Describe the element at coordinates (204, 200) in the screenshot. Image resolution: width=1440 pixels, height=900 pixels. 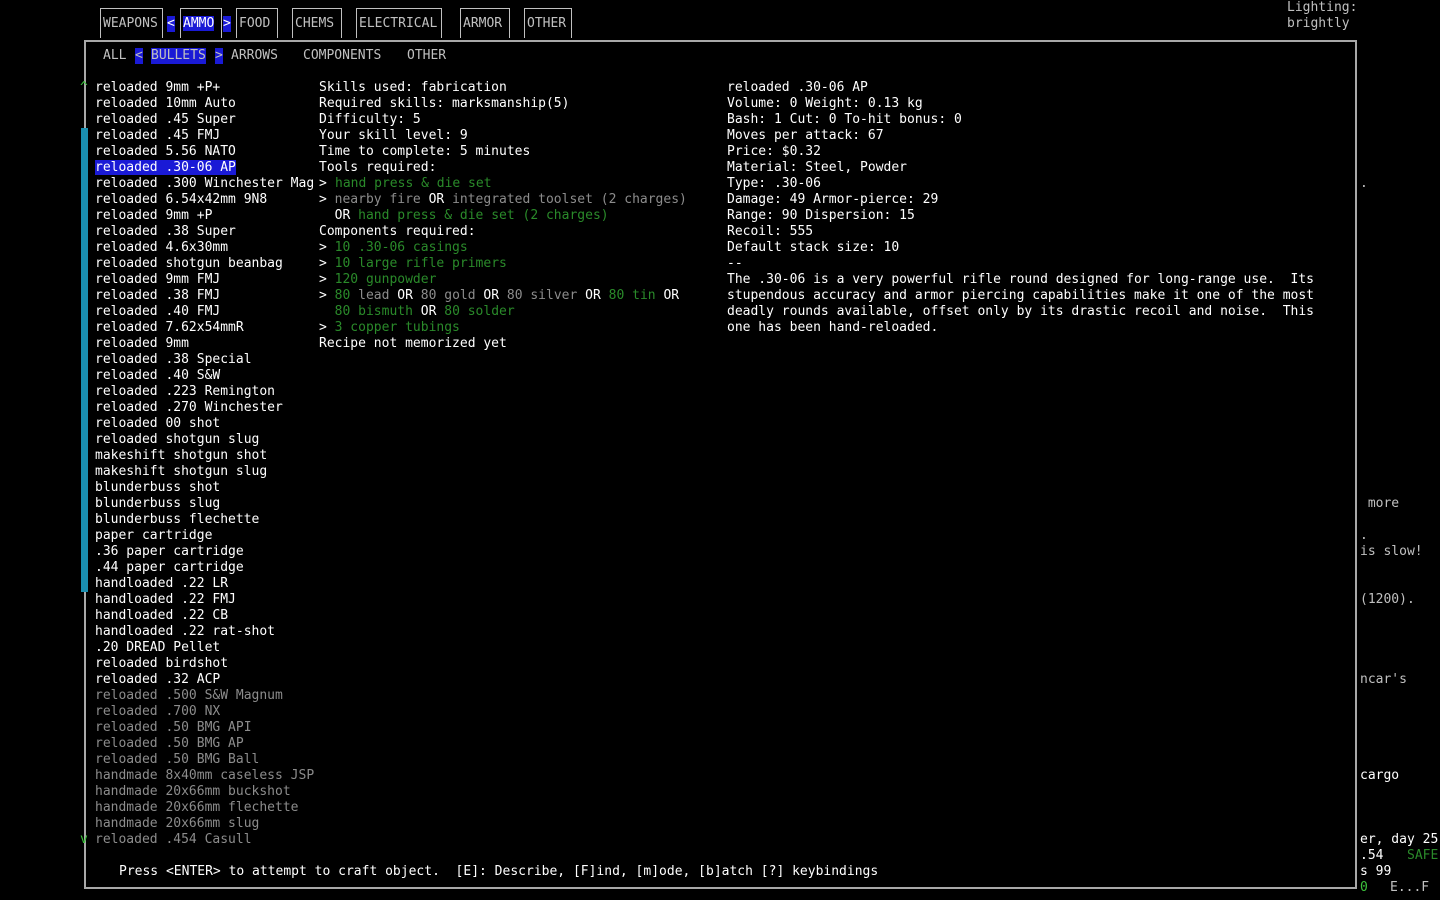
I see `recipe-list-item: reloaded 6.54x42mm 9N8` at that location.